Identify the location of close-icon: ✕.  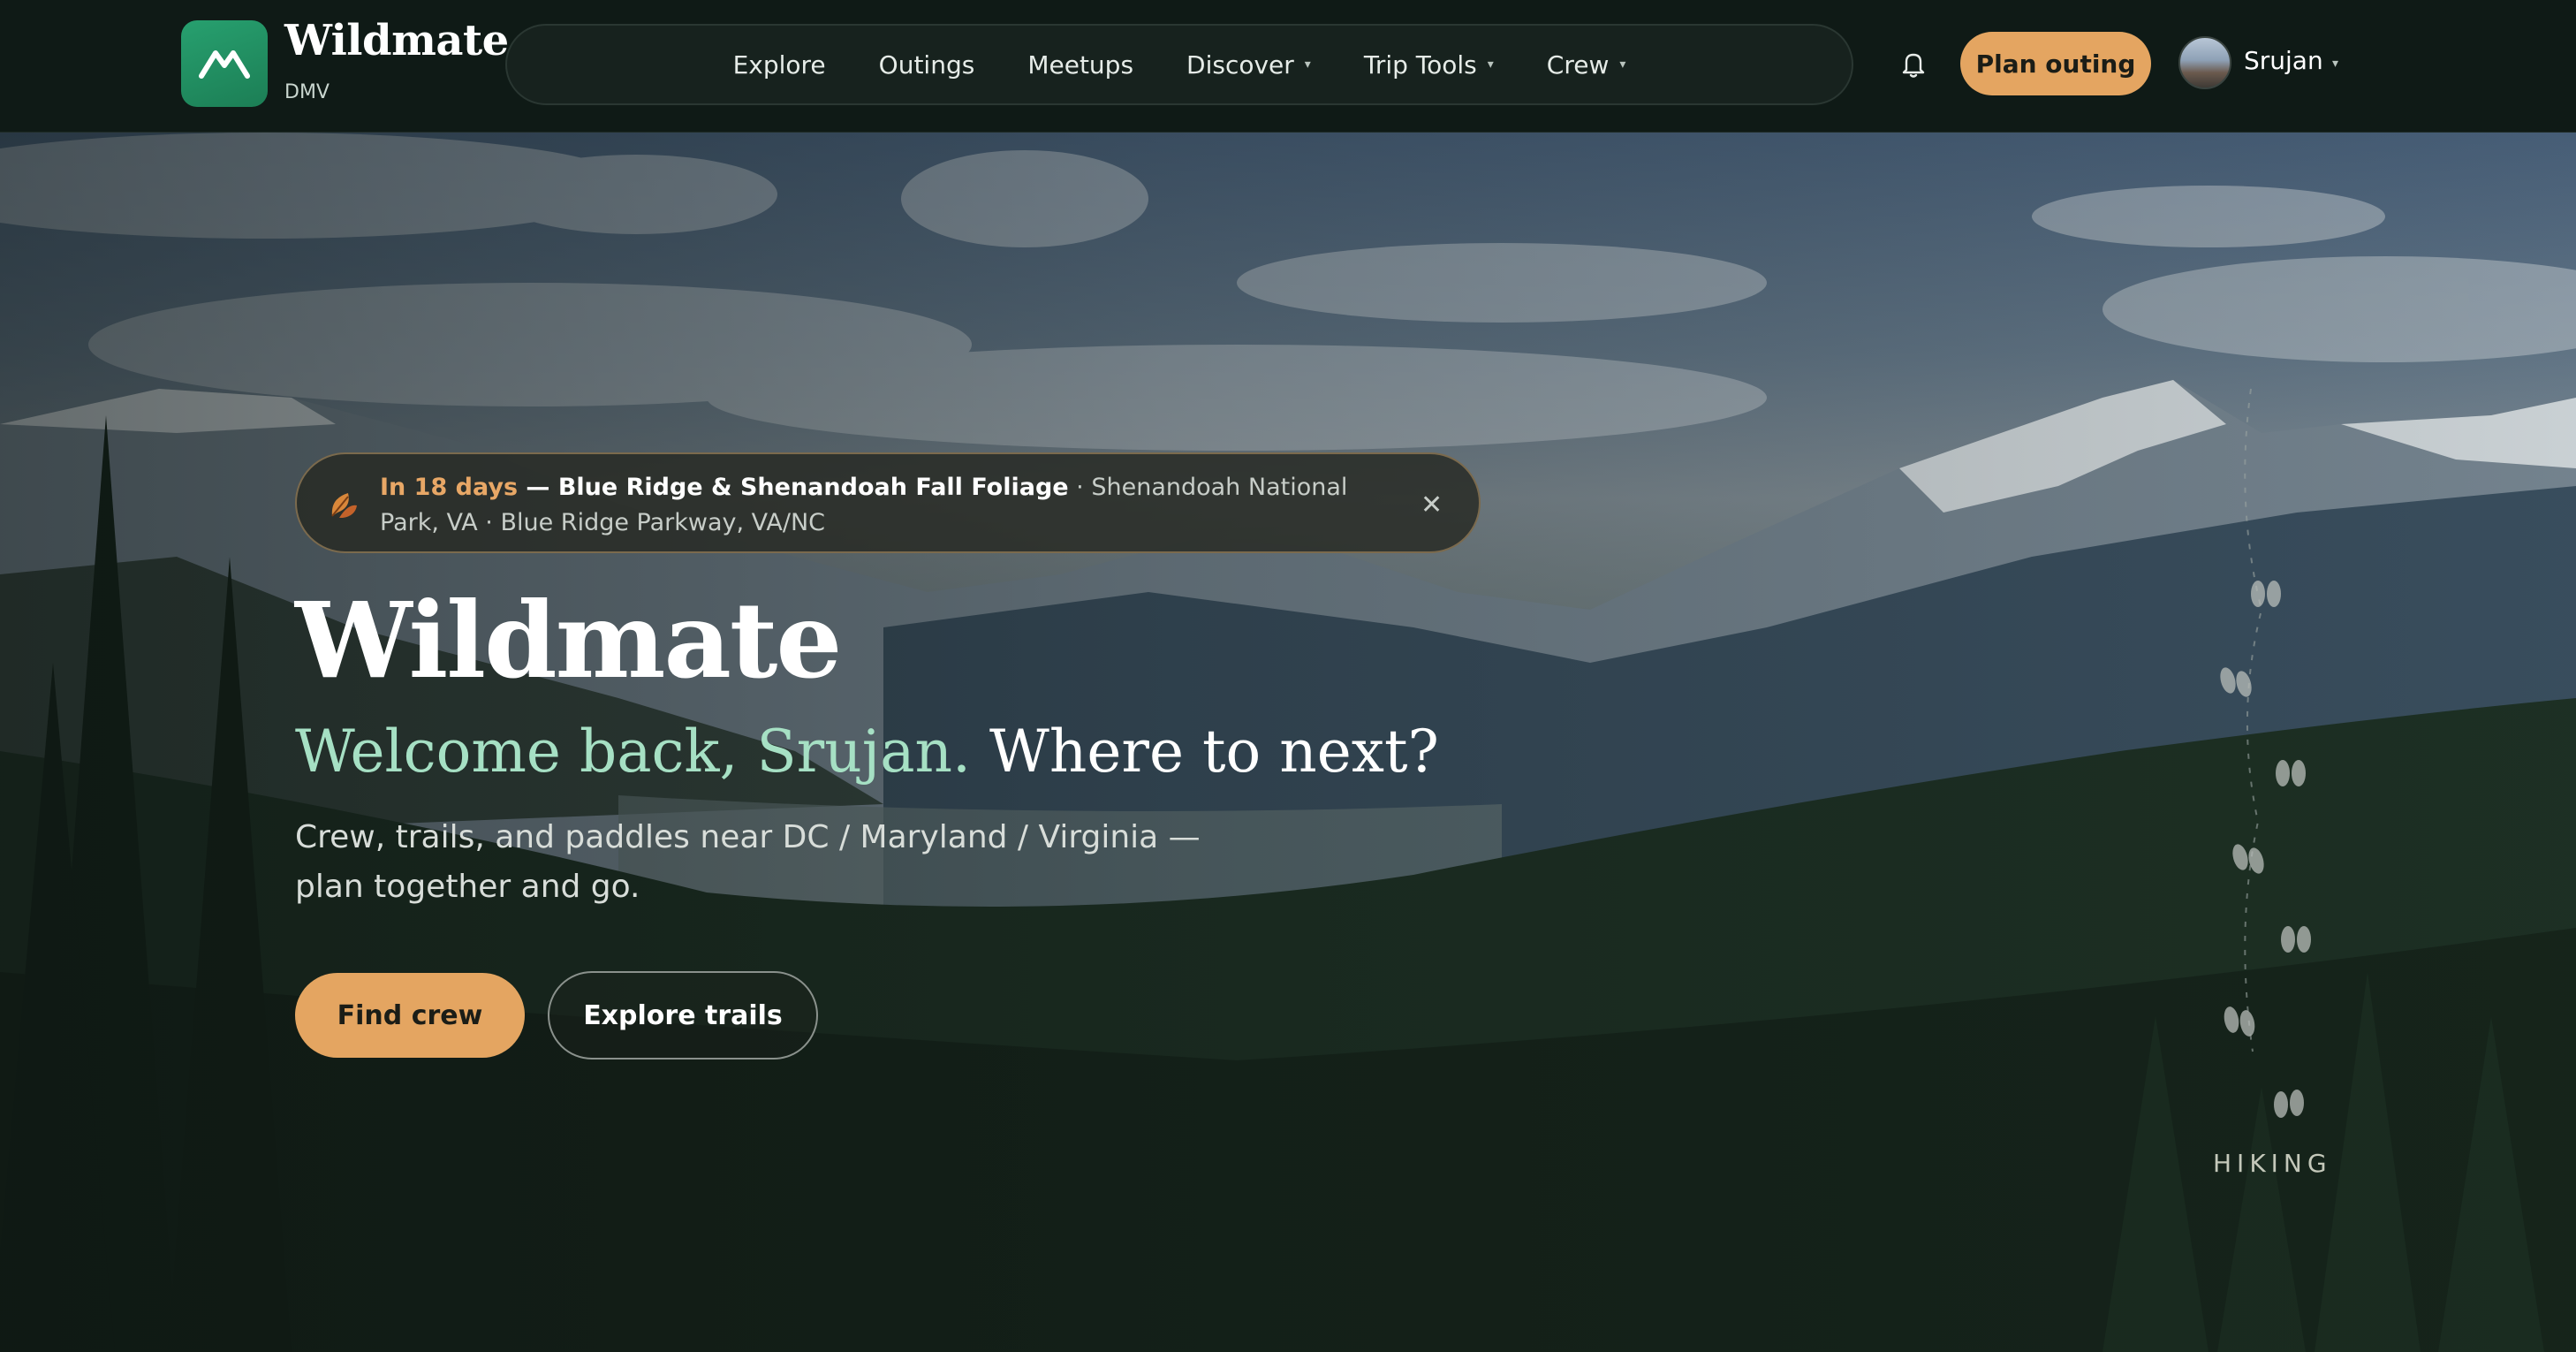
(1432, 505).